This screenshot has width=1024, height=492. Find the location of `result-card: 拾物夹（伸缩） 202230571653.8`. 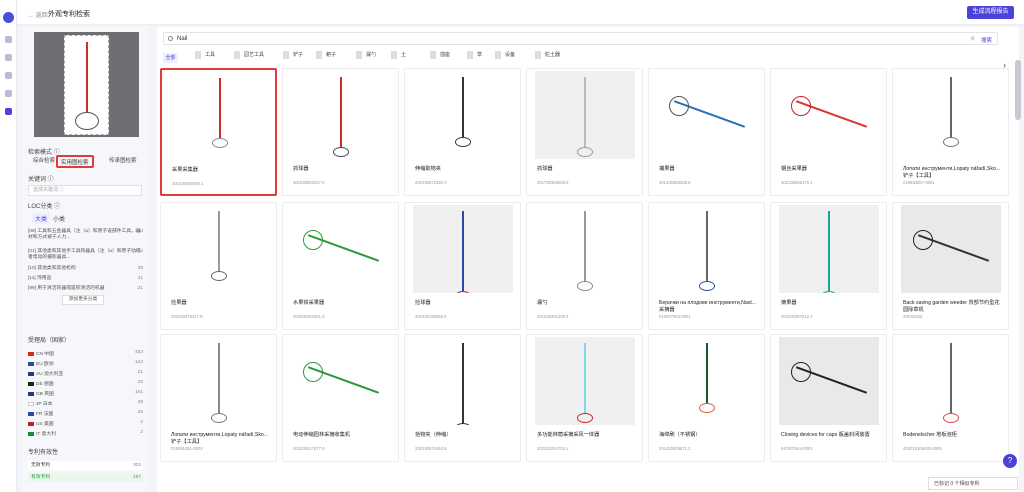

result-card: 拾物夹（伸缩） 202230571653.8 is located at coordinates (462, 398).